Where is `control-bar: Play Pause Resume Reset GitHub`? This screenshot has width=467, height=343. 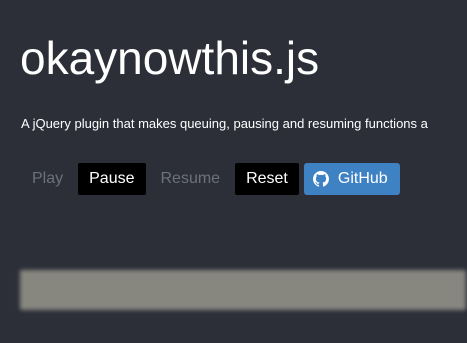
control-bar: Play Pause Resume Reset GitHub is located at coordinates (210, 179).